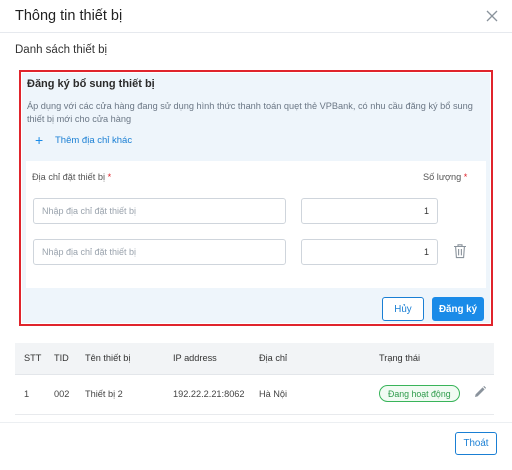 The width and height of the screenshot is (512, 470). Describe the element at coordinates (61, 50) in the screenshot. I see `device-list-title: Danh sách thiết bị` at that location.